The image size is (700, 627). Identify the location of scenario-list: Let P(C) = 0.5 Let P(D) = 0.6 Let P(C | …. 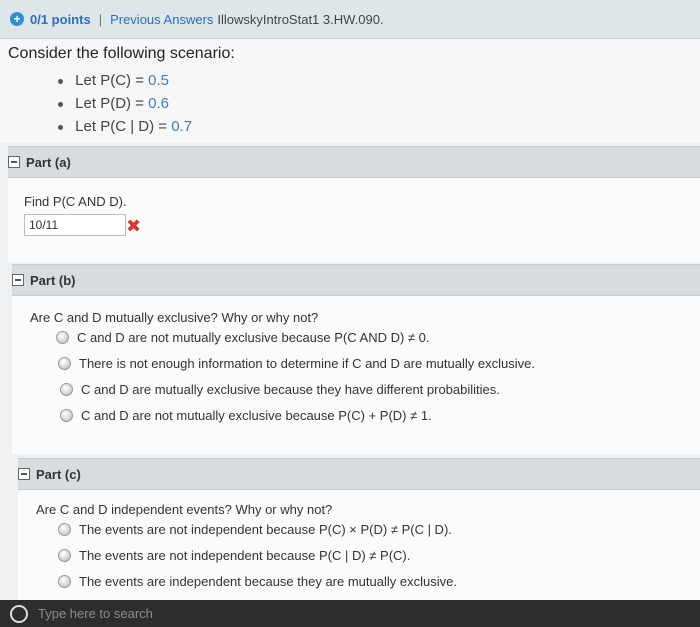
(125, 103).